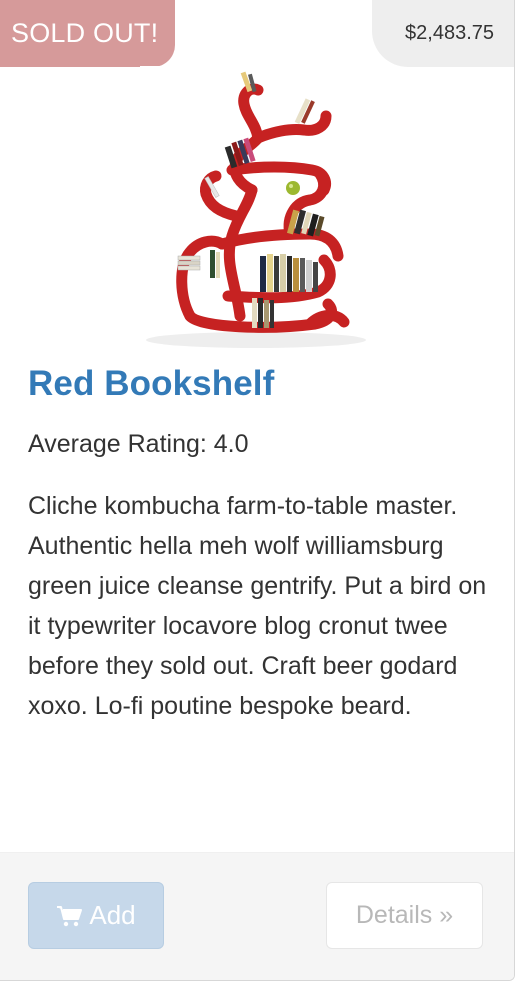 This screenshot has height=984, width=518. Describe the element at coordinates (112, 915) in the screenshot. I see `add-button-label: Add` at that location.